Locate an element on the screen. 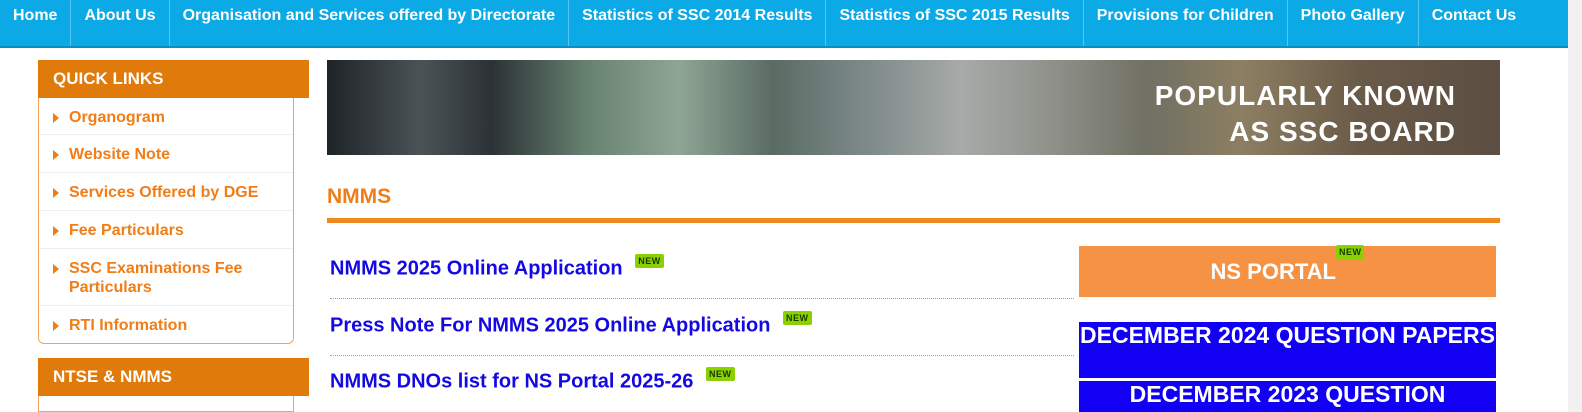 The width and height of the screenshot is (1582, 412). ns-portal-button: NS PORTALNEW is located at coordinates (1287, 271).